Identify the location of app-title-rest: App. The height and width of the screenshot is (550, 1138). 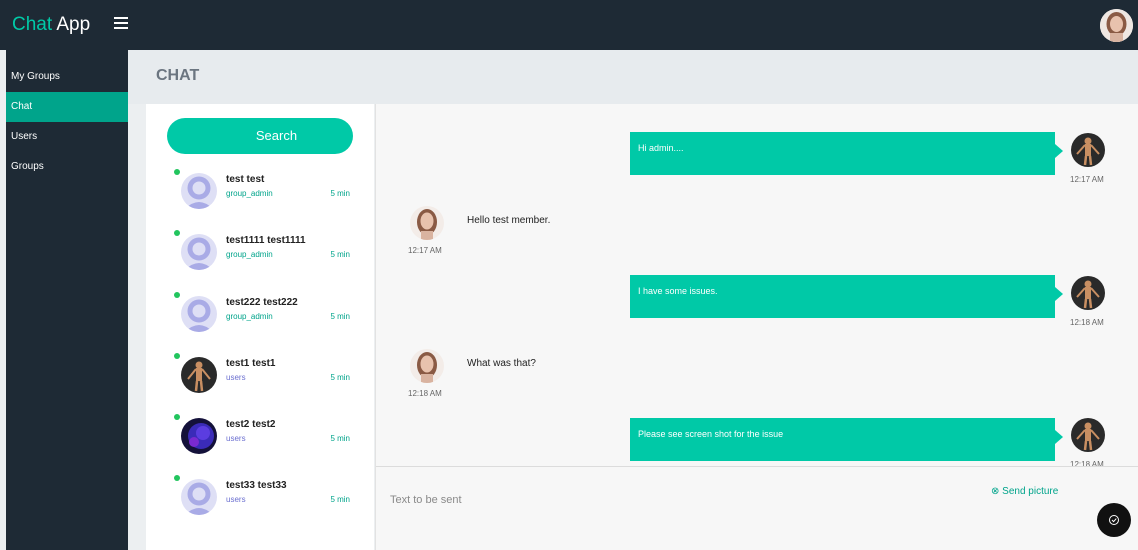
(73, 24).